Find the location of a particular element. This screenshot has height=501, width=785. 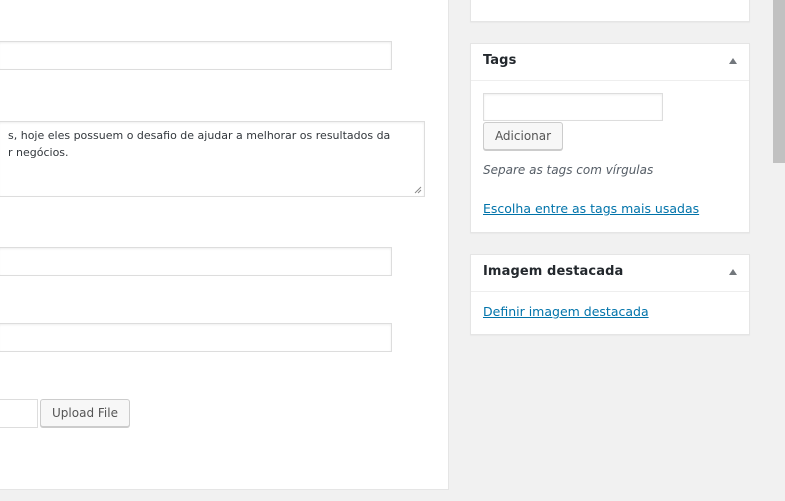

featured-image-box-title: Imagem destacada is located at coordinates (553, 271).